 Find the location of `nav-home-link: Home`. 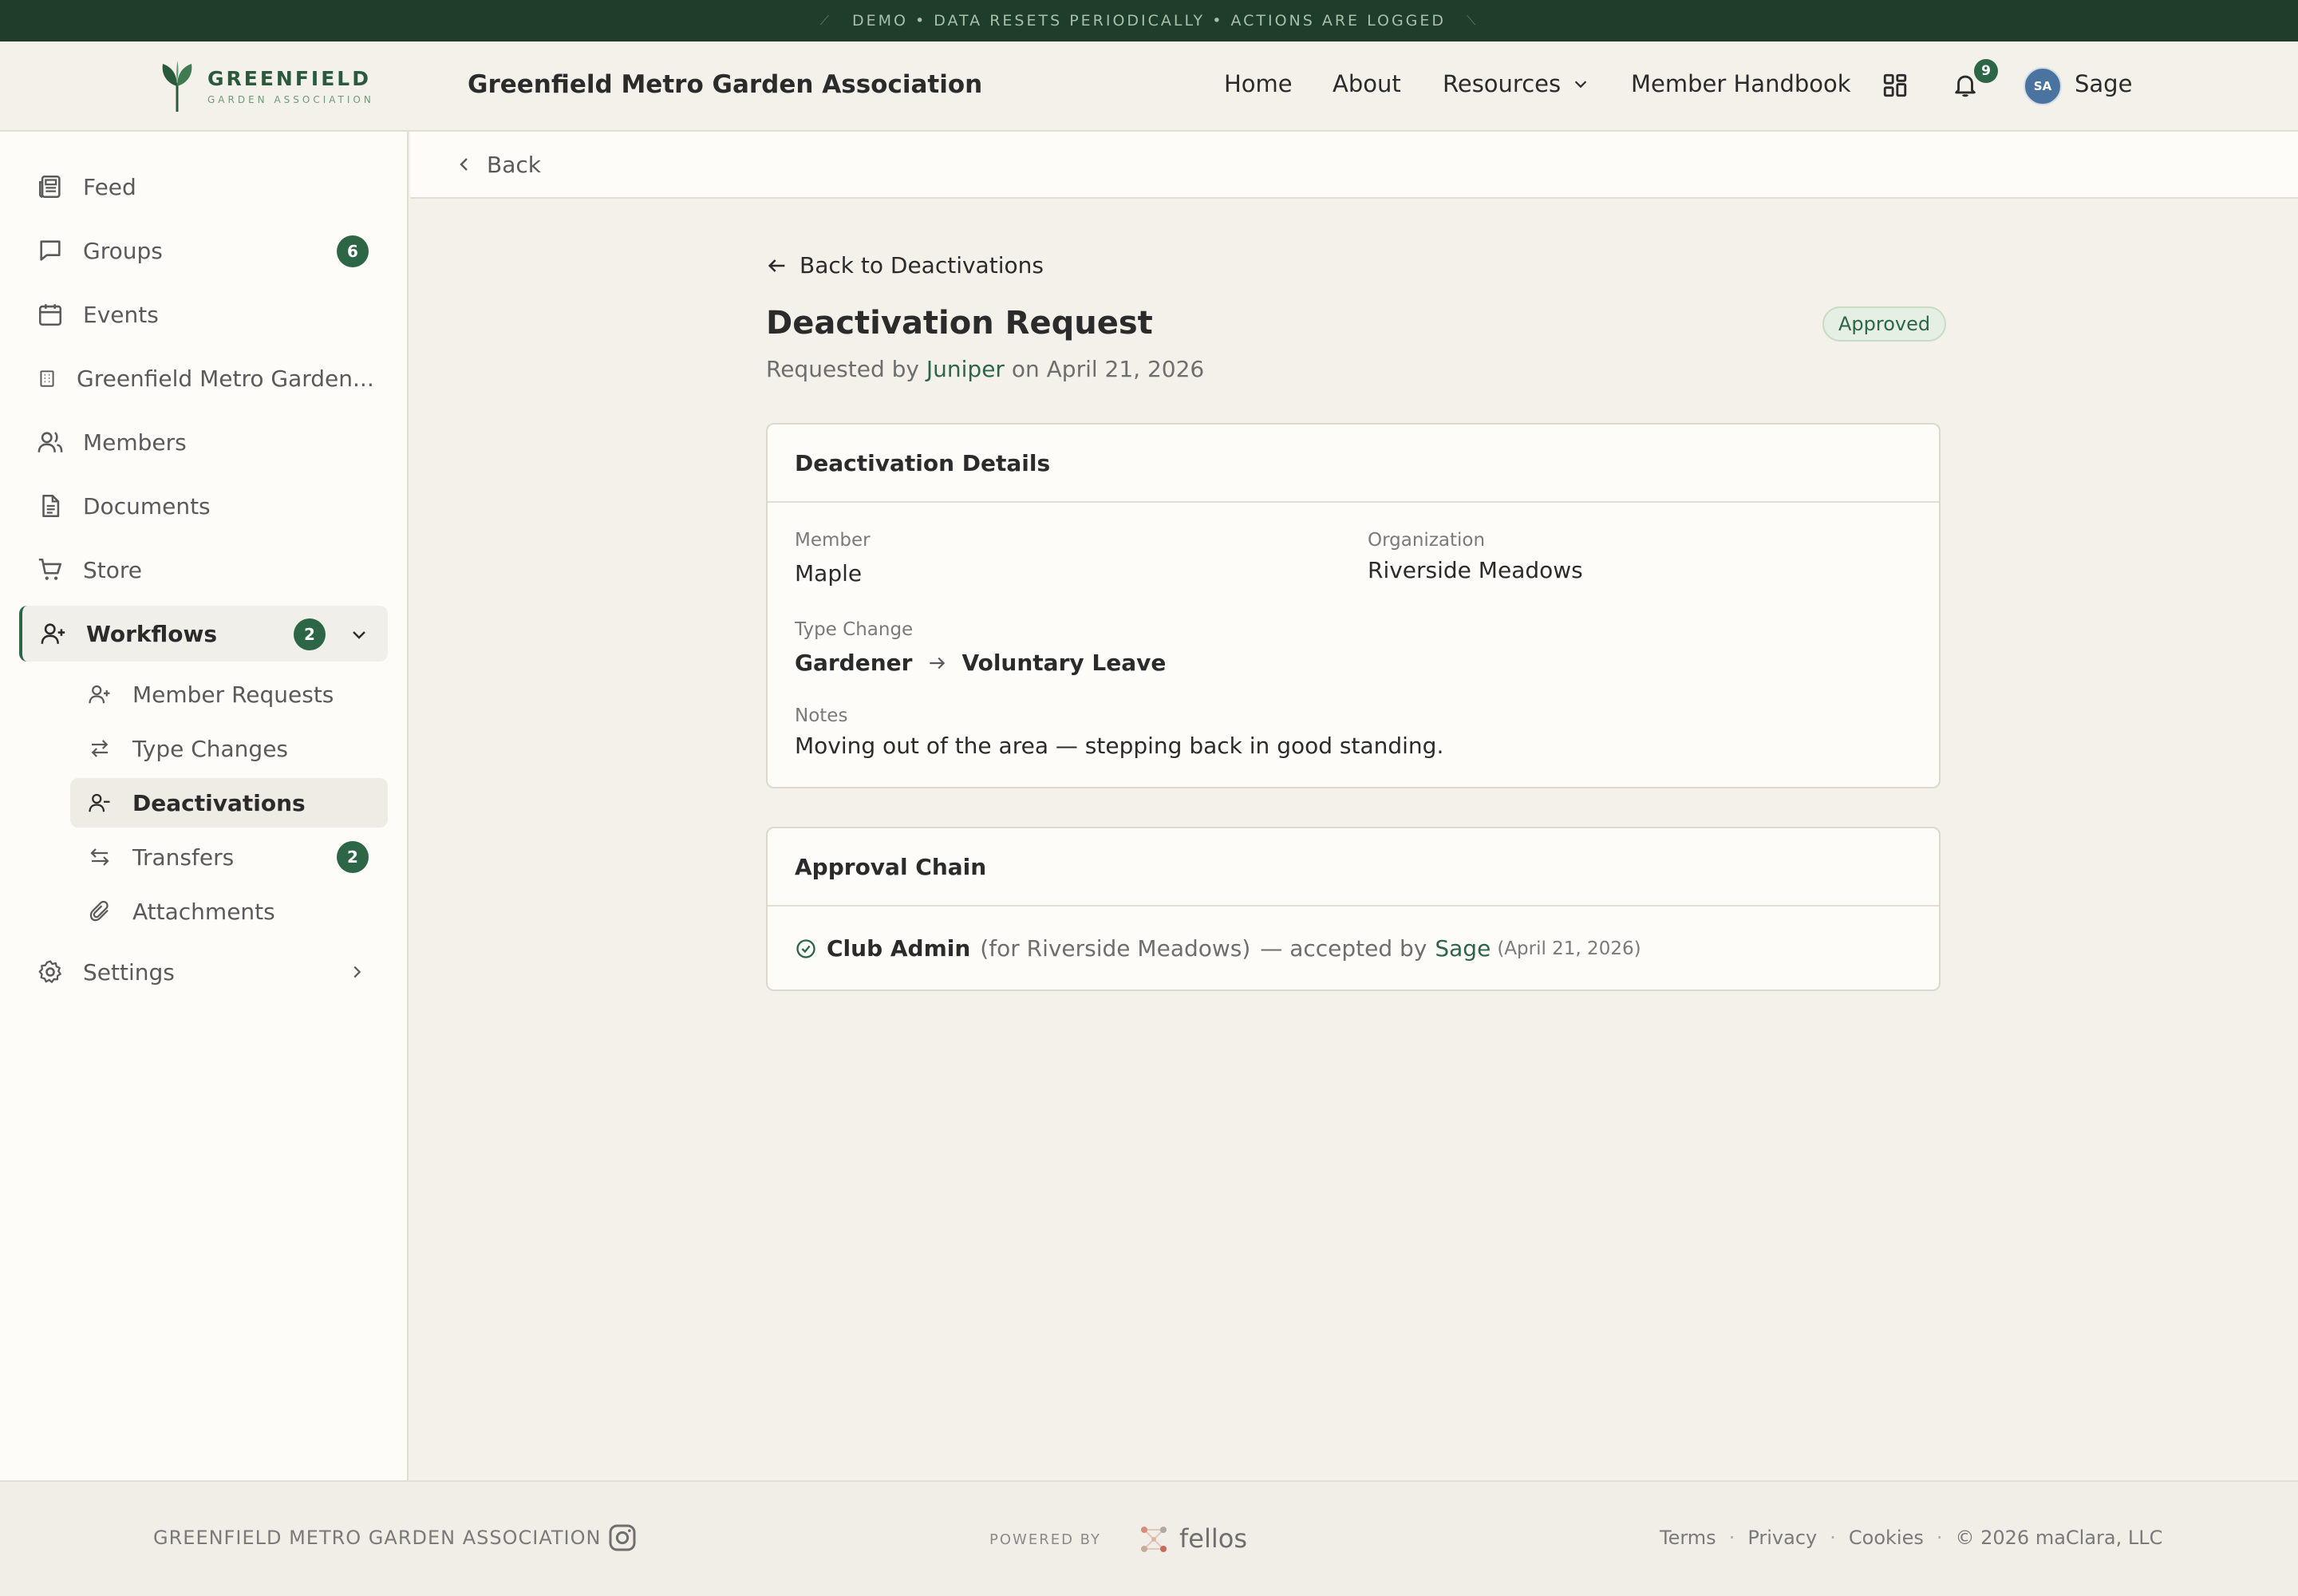

nav-home-link: Home is located at coordinates (1258, 83).